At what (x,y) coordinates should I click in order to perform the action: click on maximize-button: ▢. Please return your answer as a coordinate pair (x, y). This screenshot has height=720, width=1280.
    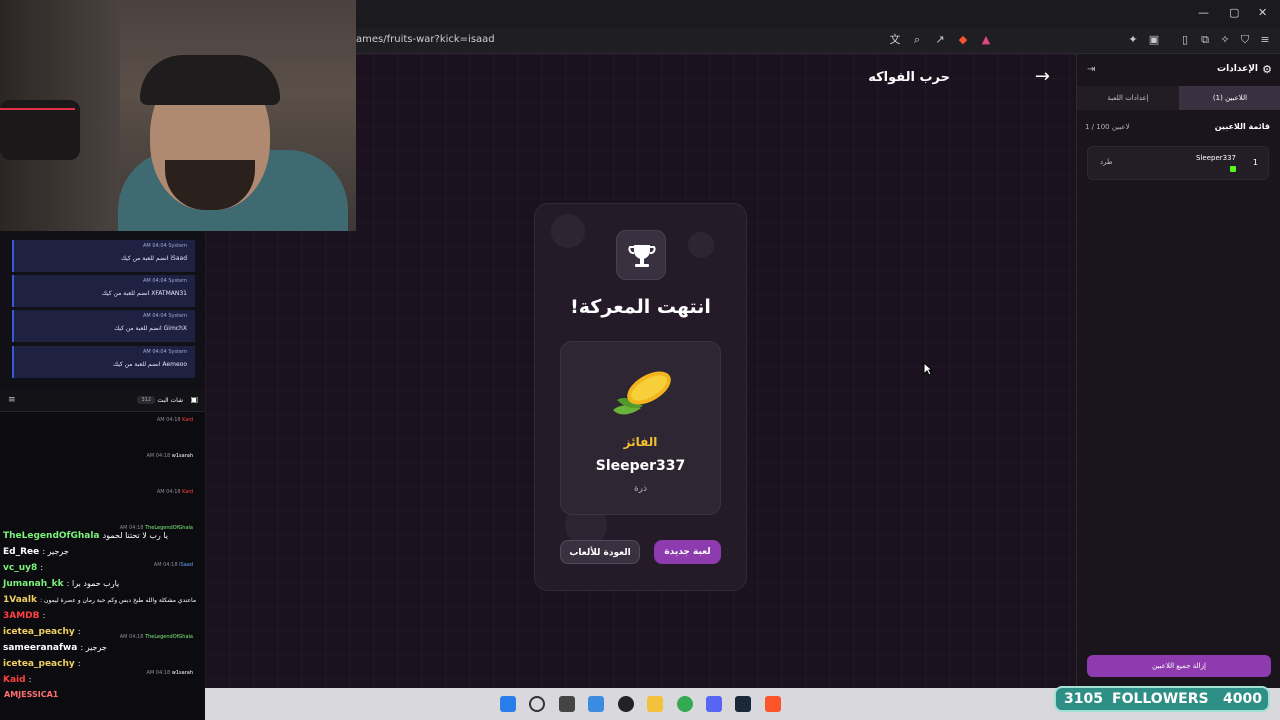
    Looking at the image, I should click on (1234, 12).